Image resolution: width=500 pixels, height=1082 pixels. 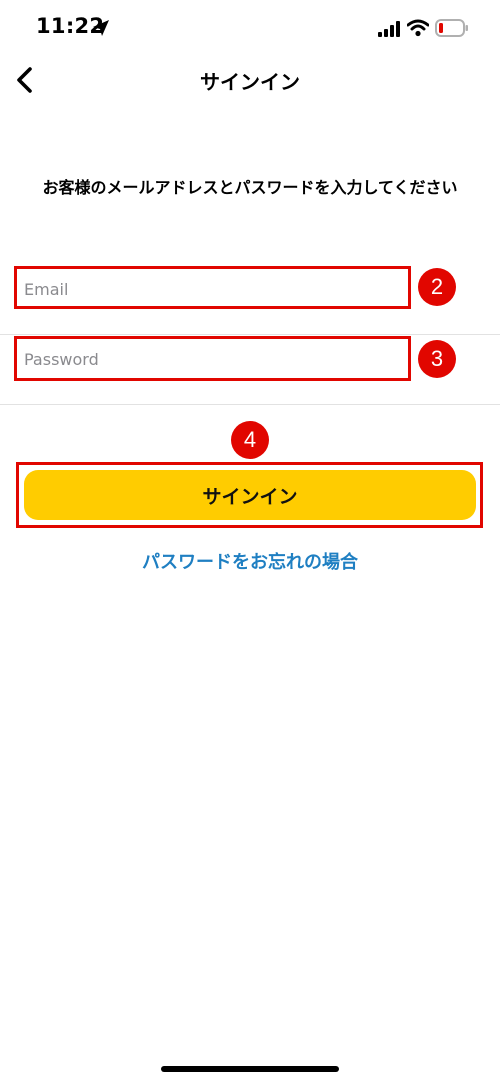 I want to click on step-badge-email: 2, so click(x=437, y=287).